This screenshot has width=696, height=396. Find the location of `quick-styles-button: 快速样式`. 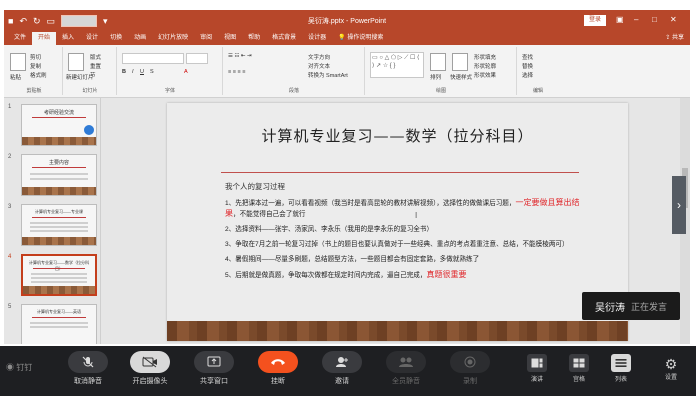

quick-styles-button: 快速样式 is located at coordinates (461, 77).